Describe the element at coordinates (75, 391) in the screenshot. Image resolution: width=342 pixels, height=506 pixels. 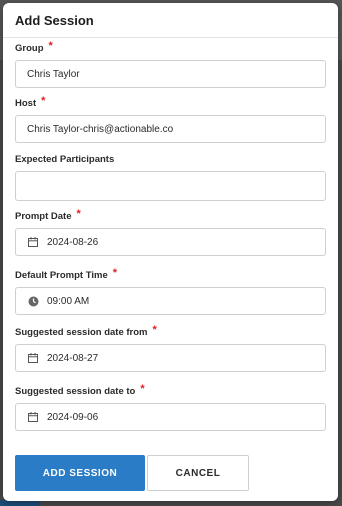
I see `suggested-to-label: Suggested session date to` at that location.